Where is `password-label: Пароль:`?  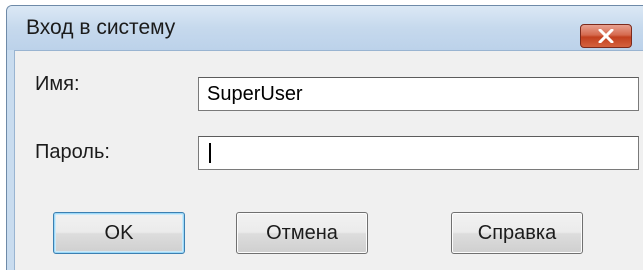 password-label: Пароль: is located at coordinates (72, 152).